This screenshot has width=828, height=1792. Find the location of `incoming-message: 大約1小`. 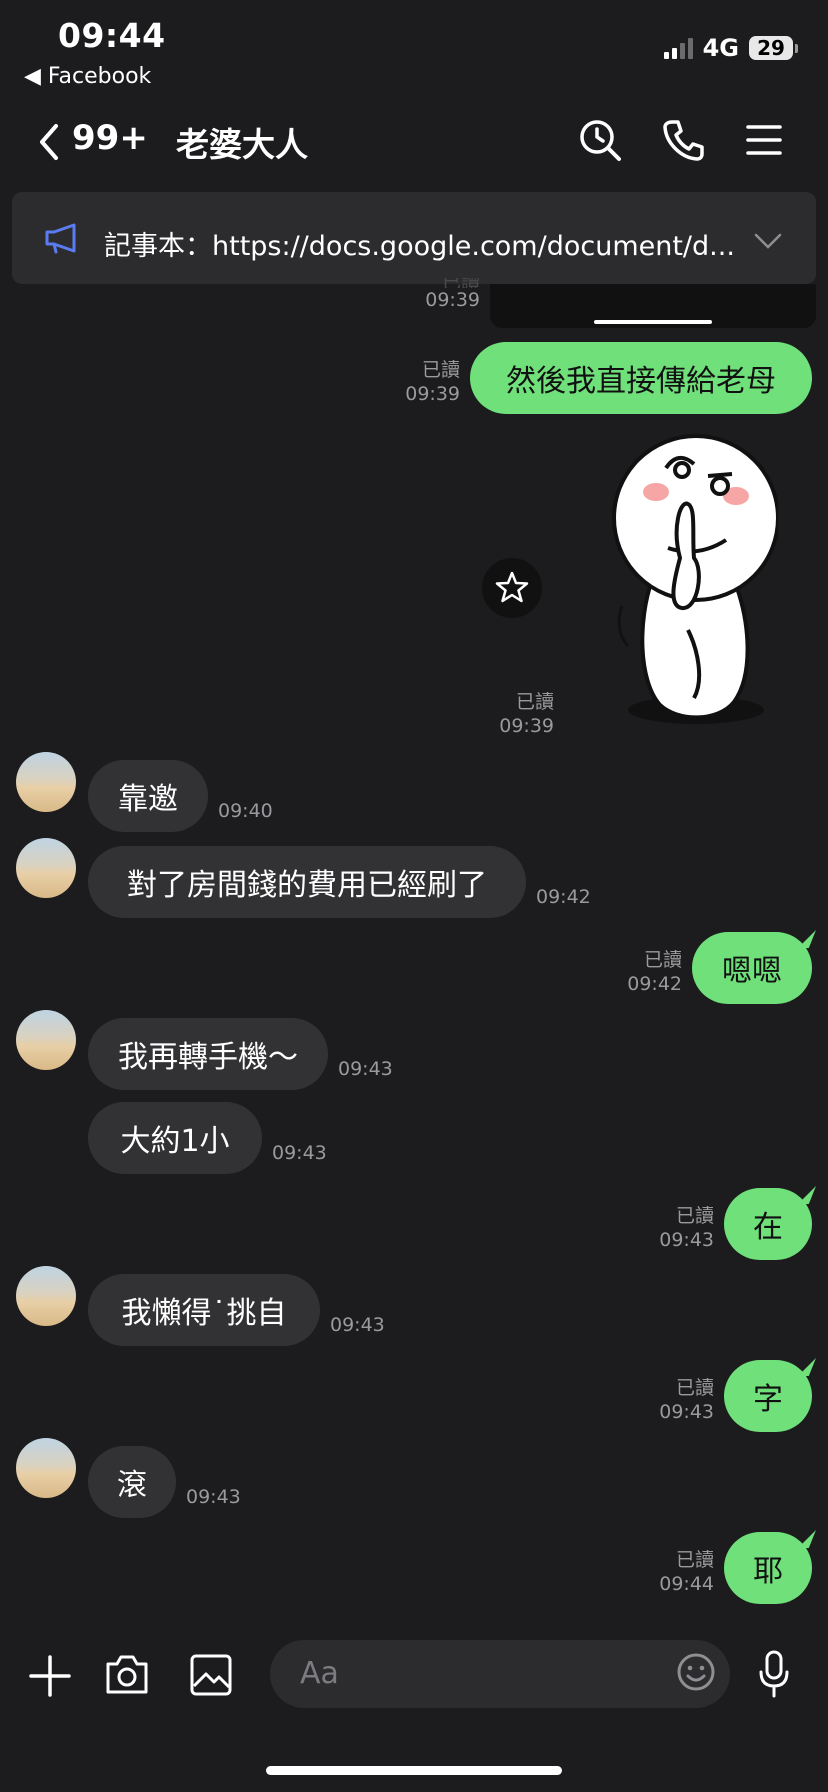

incoming-message: 大約1小 is located at coordinates (175, 1138).